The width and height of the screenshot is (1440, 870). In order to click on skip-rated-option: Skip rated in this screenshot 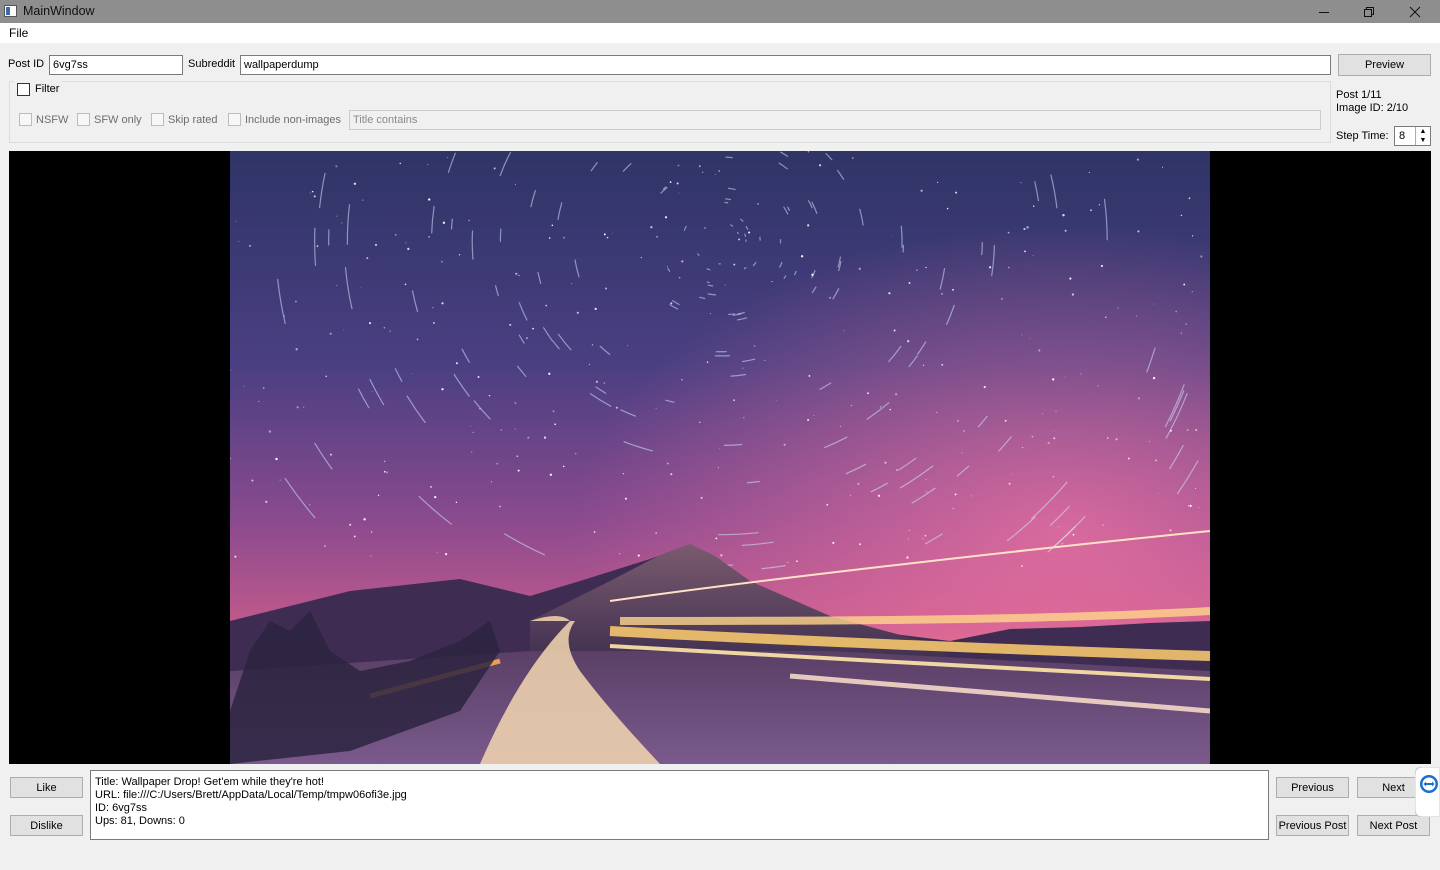, I will do `click(184, 119)`.